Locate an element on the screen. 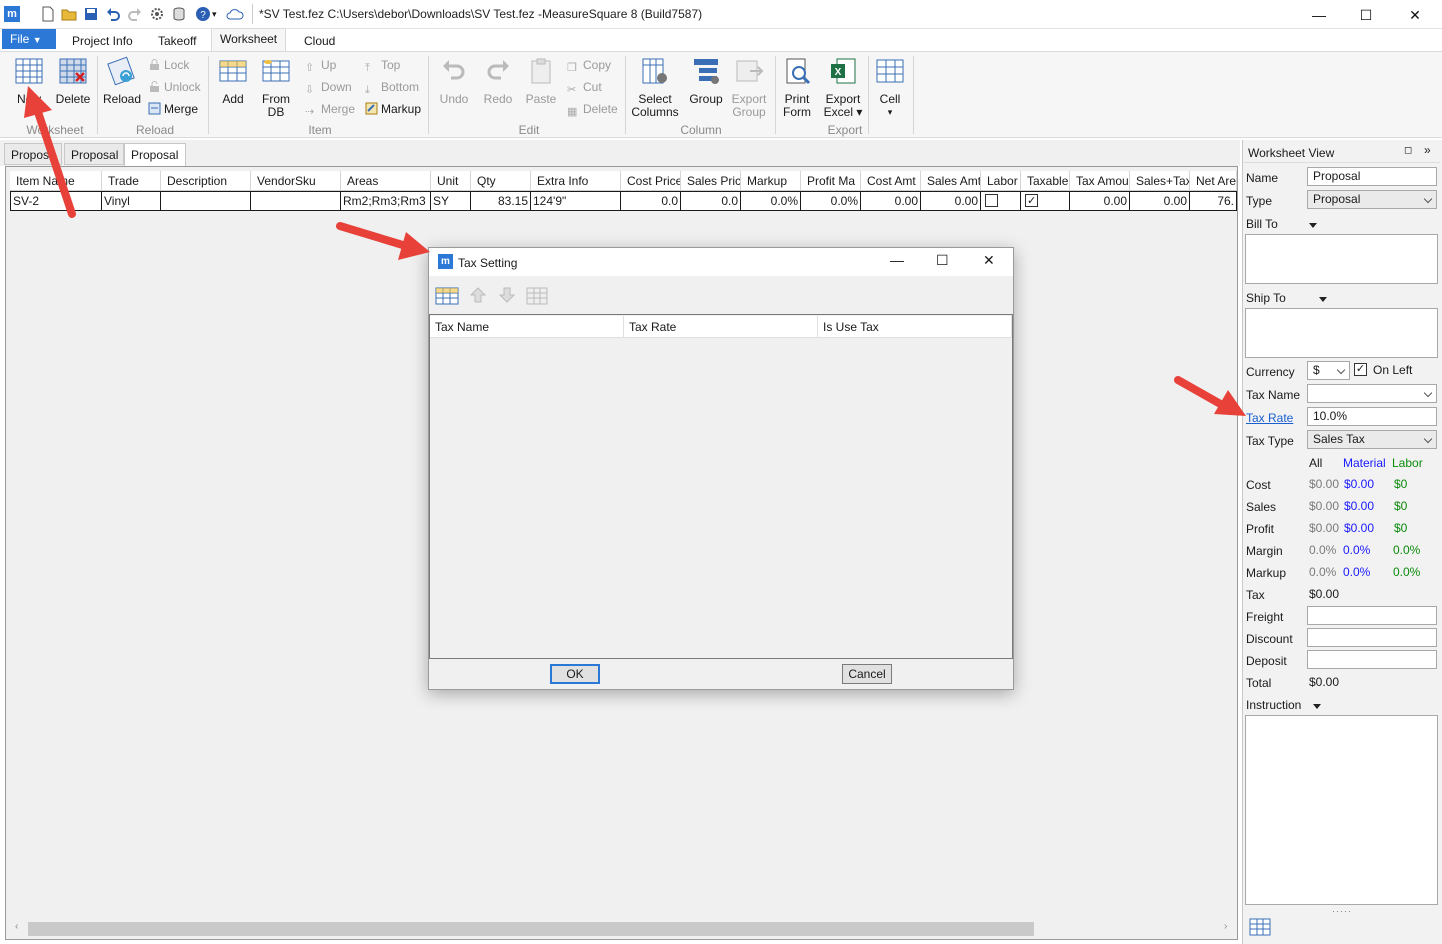  app-logo-icon: m is located at coordinates (12, 14).